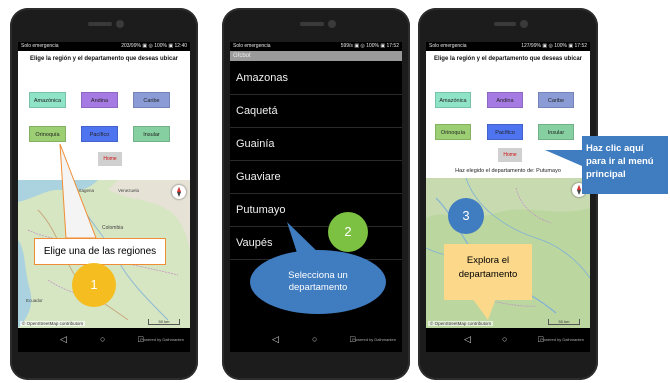 The image size is (670, 383). Describe the element at coordinates (625, 165) in the screenshot. I see `callout-home-hint: Haz clic aquí para ir al menú principal` at that location.